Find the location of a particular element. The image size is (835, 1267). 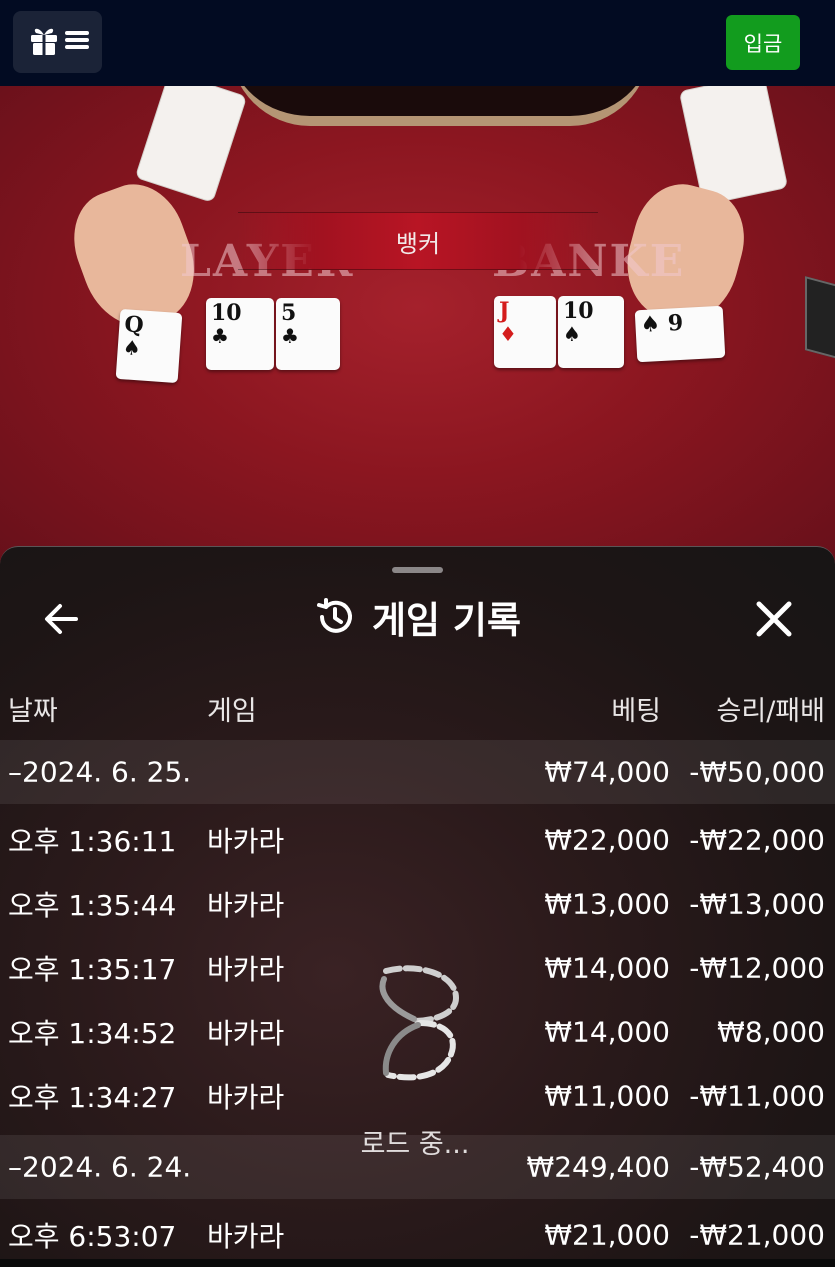

deposit-button: 입금 is located at coordinates (763, 42).